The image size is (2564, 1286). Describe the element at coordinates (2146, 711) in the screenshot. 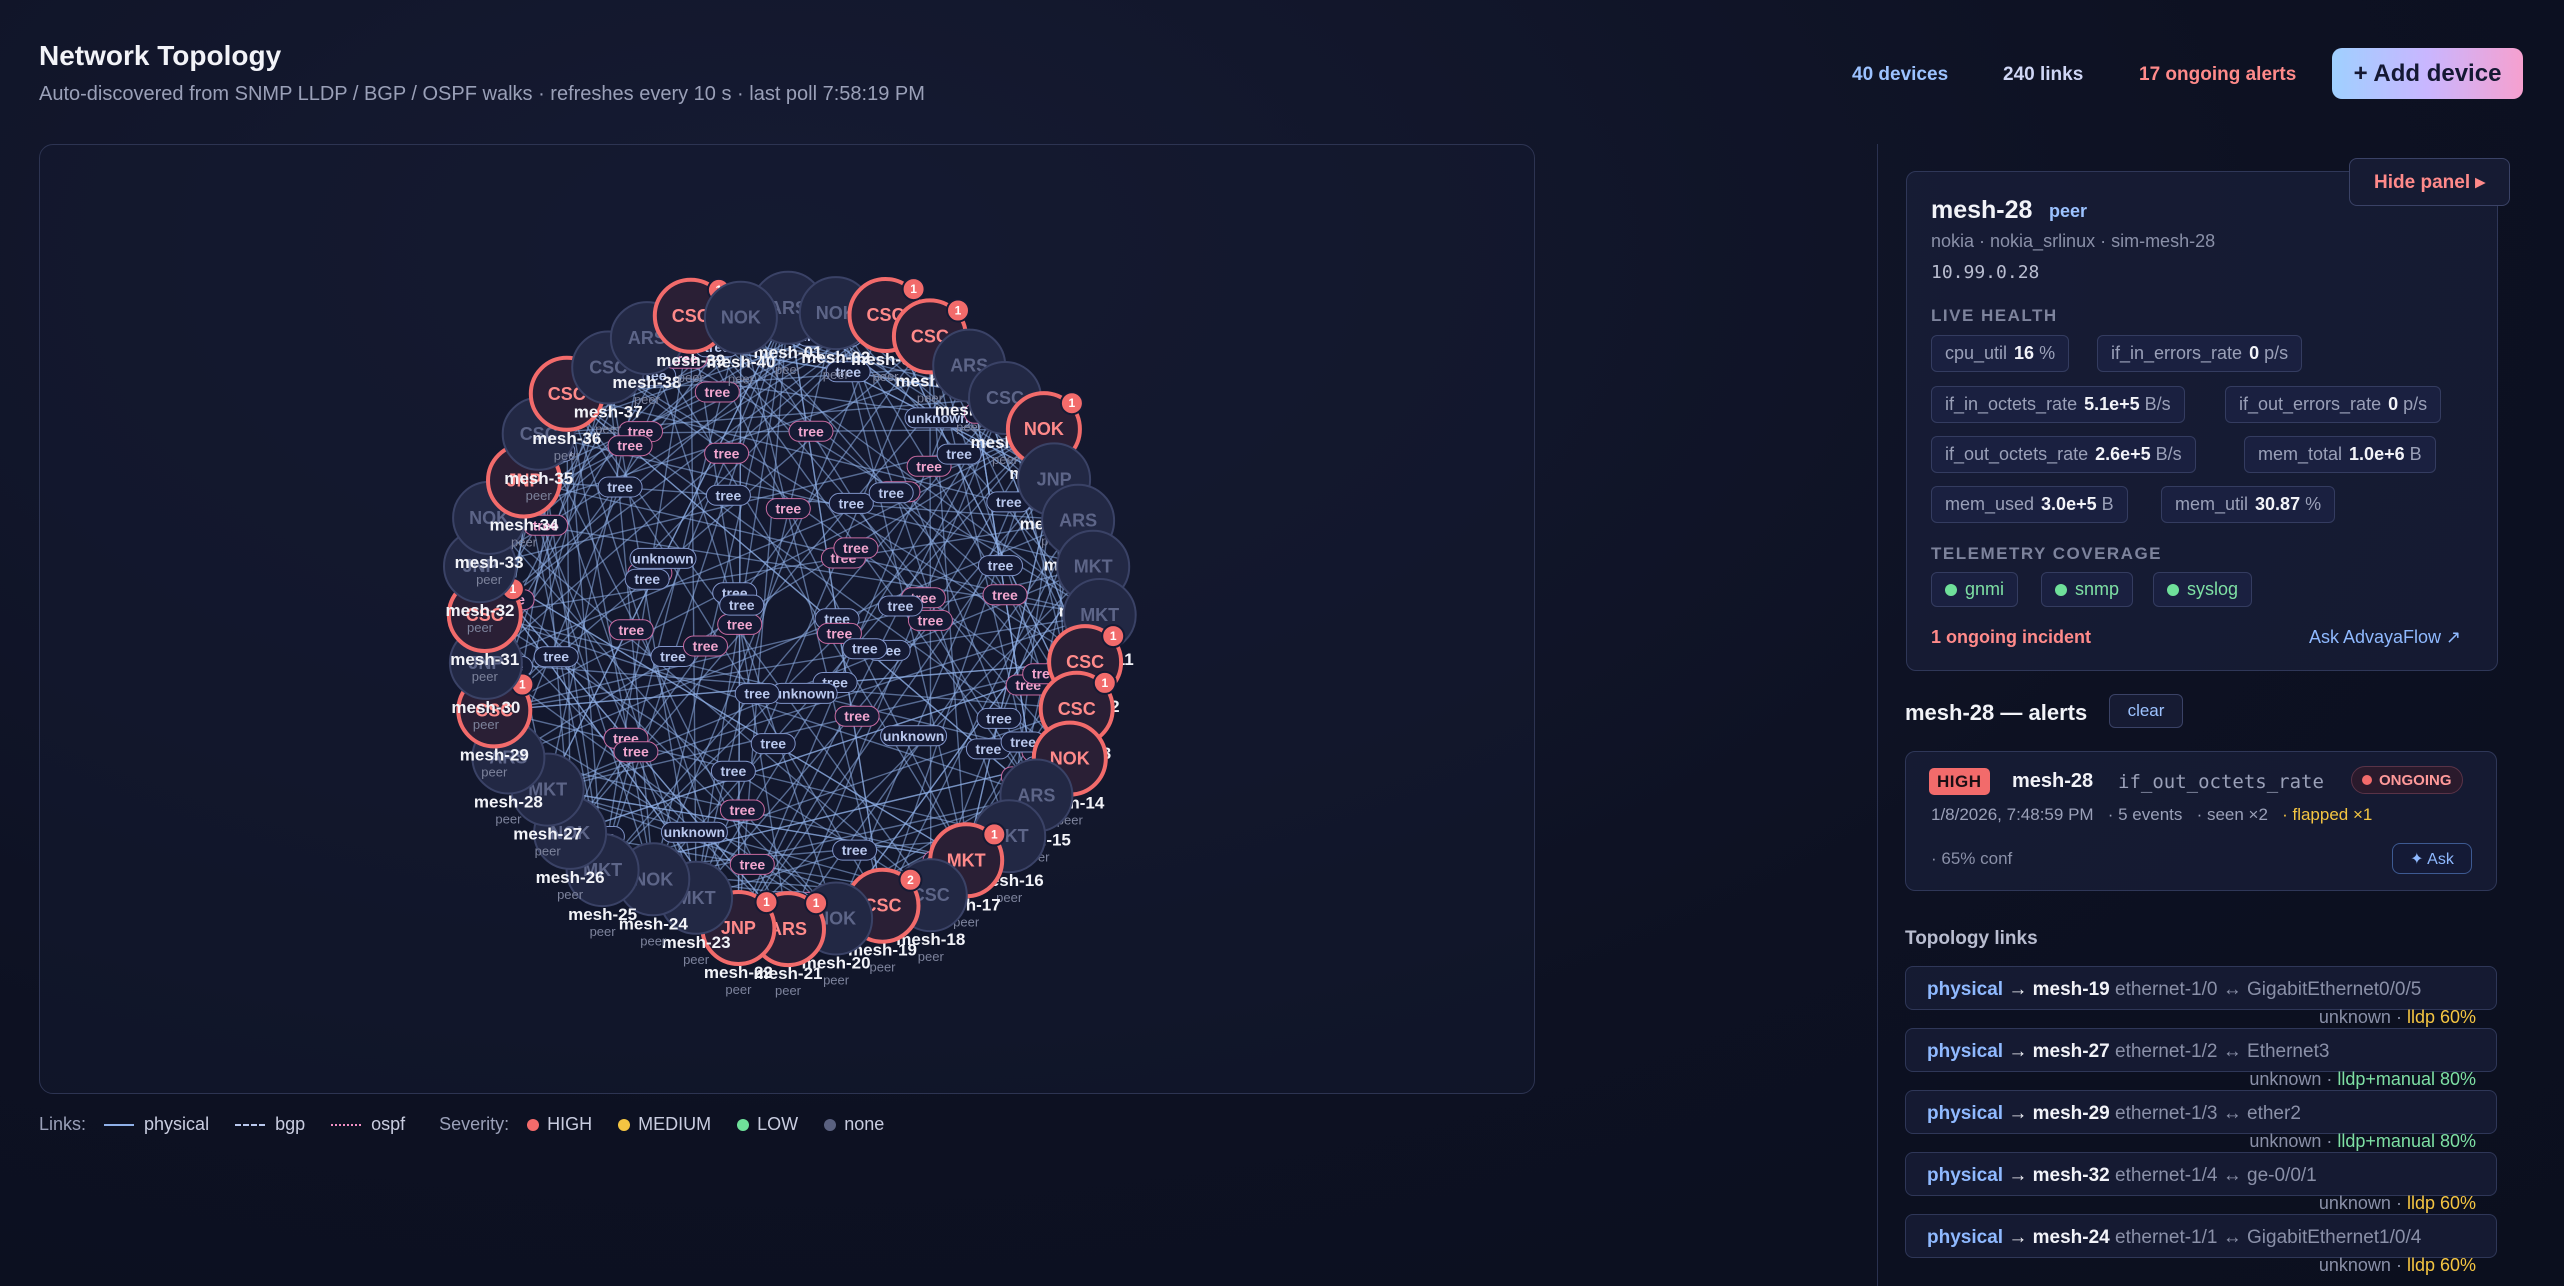

I see `clear-selection-button: clear` at that location.